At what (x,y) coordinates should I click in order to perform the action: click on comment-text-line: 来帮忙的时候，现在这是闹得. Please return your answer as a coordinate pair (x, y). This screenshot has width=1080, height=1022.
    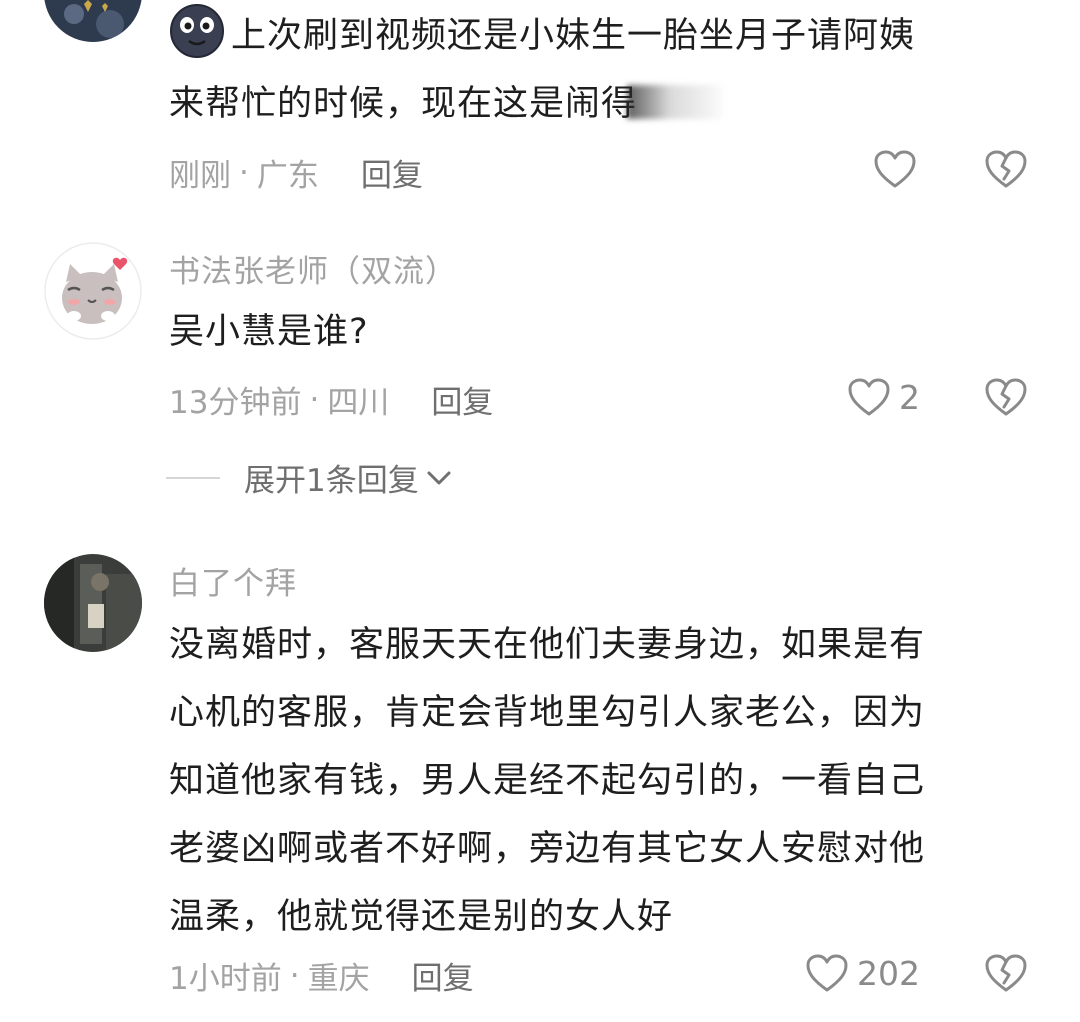
    Looking at the image, I should click on (403, 104).